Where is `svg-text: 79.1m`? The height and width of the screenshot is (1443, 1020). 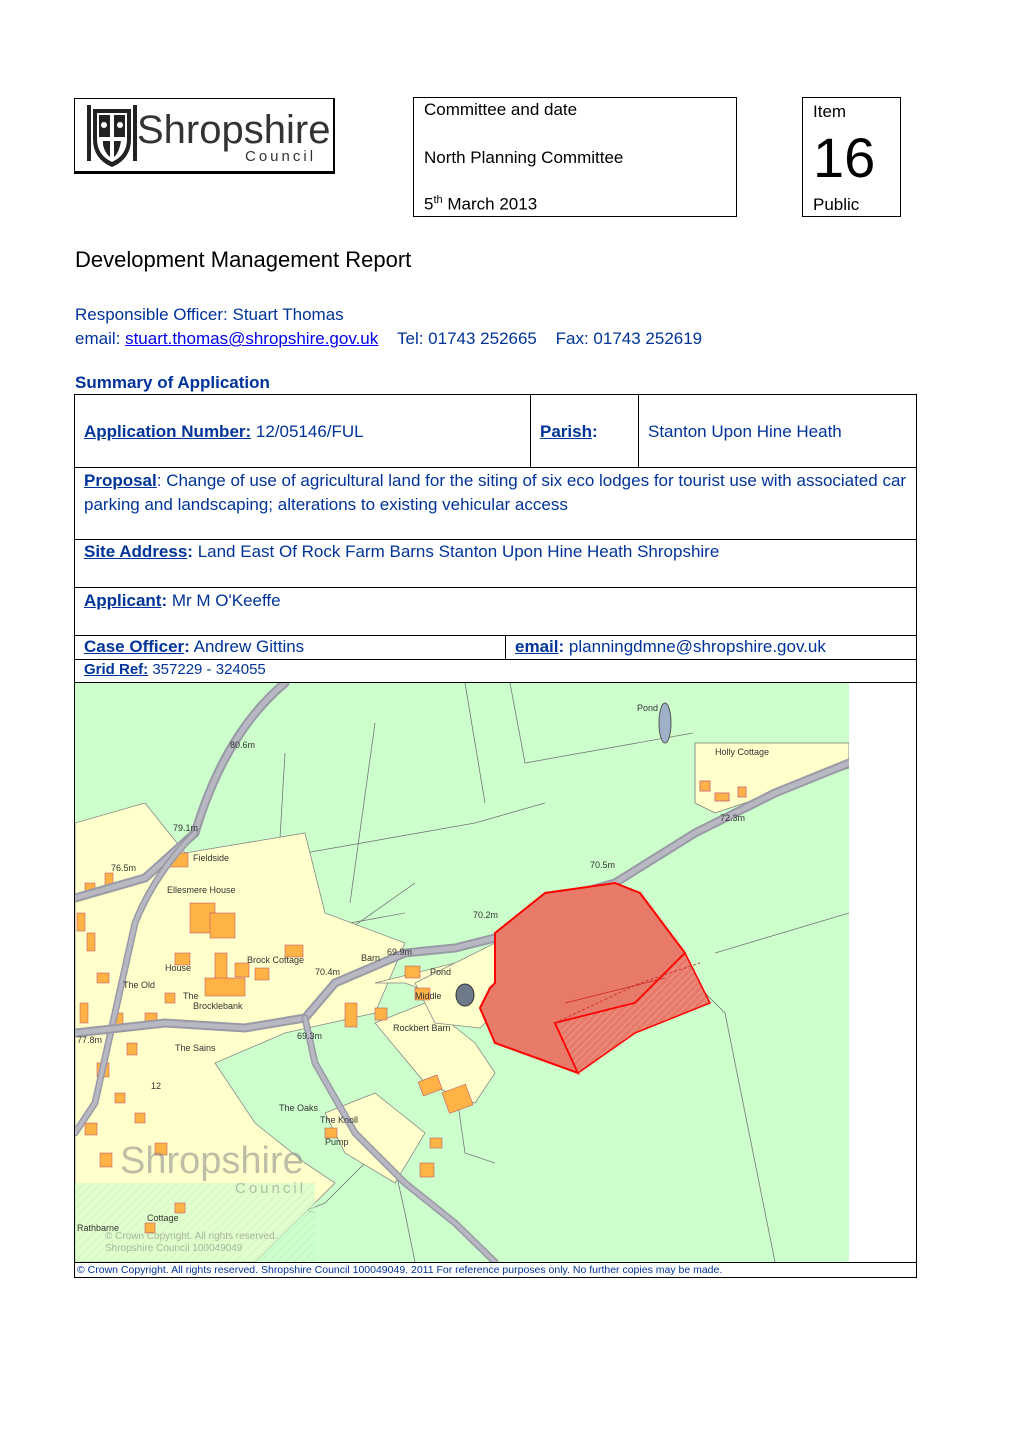
svg-text: 79.1m is located at coordinates (185, 828).